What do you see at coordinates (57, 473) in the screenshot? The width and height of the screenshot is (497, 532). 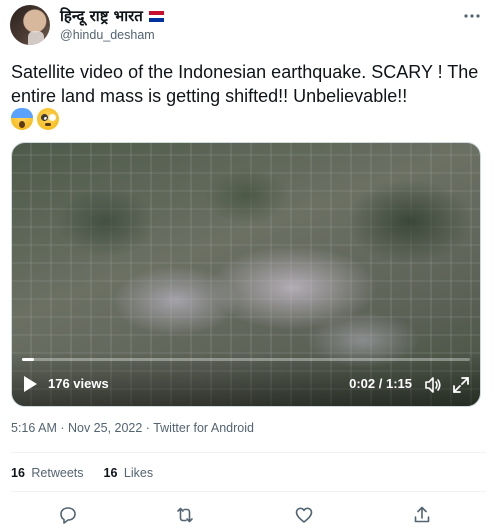 I see `retweets-label: Retweets` at bounding box center [57, 473].